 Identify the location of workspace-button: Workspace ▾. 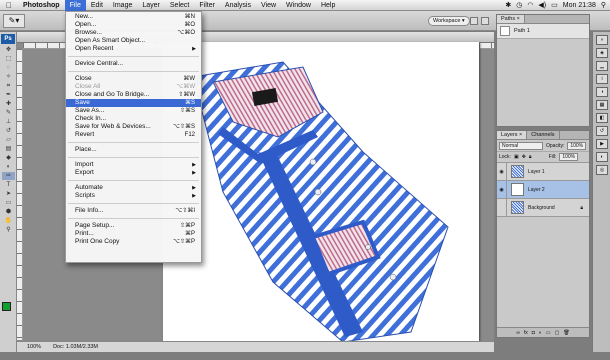
(449, 21).